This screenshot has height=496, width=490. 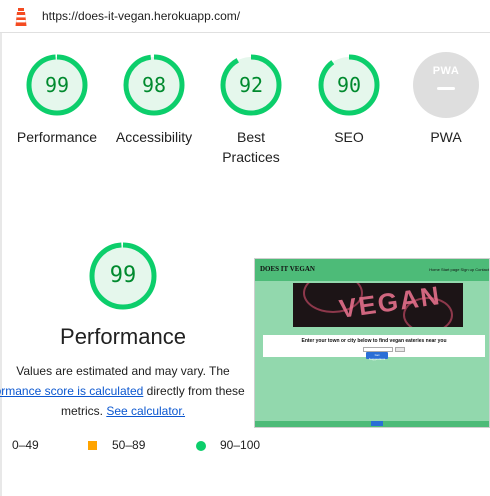 I want to click on performance-title: Performance, so click(x=123, y=336).